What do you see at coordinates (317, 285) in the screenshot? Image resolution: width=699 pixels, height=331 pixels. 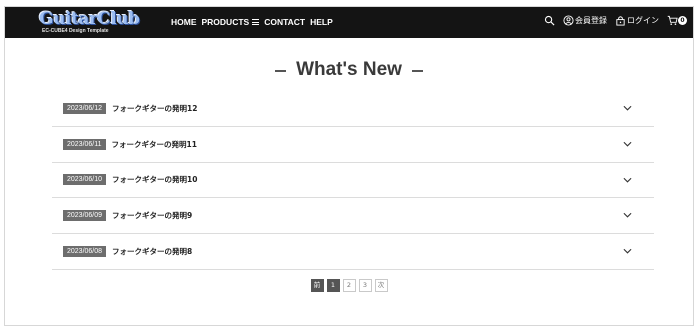 I see `pagination-prev: 前` at bounding box center [317, 285].